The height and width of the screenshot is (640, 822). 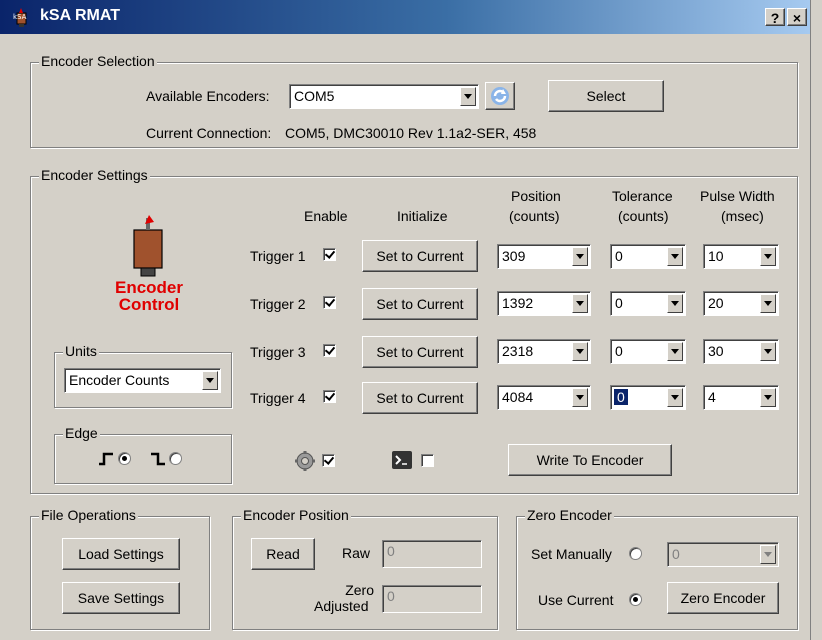 What do you see at coordinates (94, 175) in the screenshot?
I see `encoder-settings-legend: Encoder Settings` at bounding box center [94, 175].